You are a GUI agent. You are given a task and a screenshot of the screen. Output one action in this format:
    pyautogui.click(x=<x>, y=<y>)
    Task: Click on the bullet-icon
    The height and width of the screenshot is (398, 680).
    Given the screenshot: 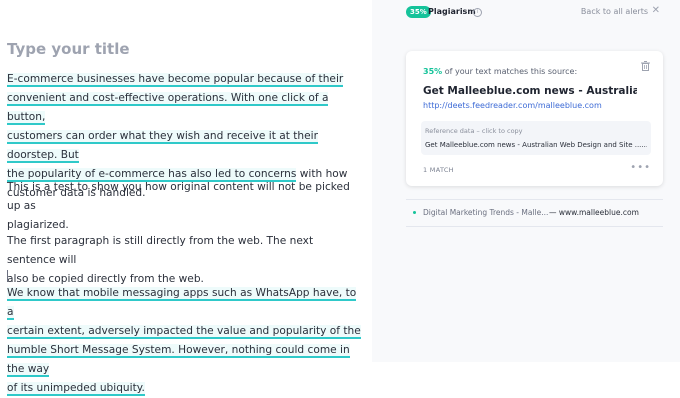 What is the action you would take?
    pyautogui.click(x=414, y=212)
    